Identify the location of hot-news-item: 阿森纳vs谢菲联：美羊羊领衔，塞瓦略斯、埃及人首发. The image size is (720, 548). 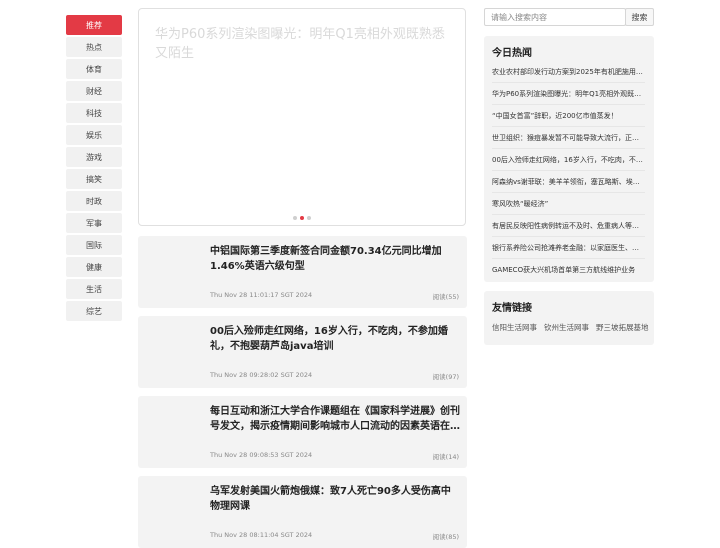
(568, 182).